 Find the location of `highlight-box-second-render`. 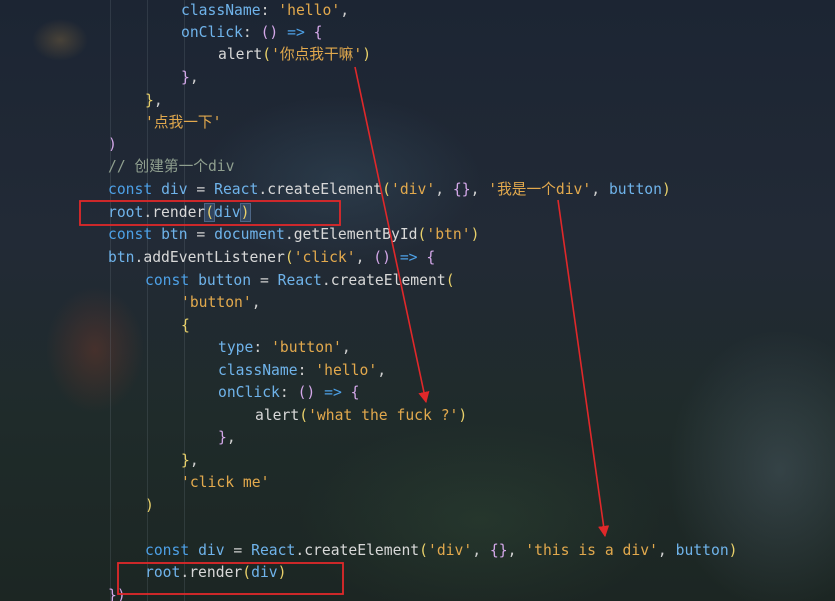

highlight-box-second-render is located at coordinates (230, 578).